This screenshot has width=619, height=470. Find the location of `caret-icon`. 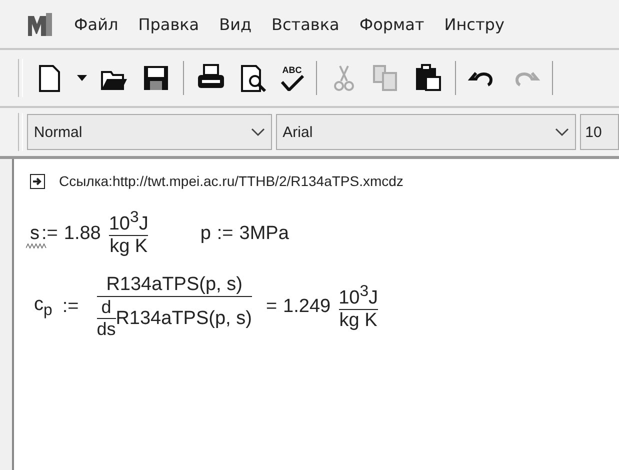

caret-icon is located at coordinates (82, 78).